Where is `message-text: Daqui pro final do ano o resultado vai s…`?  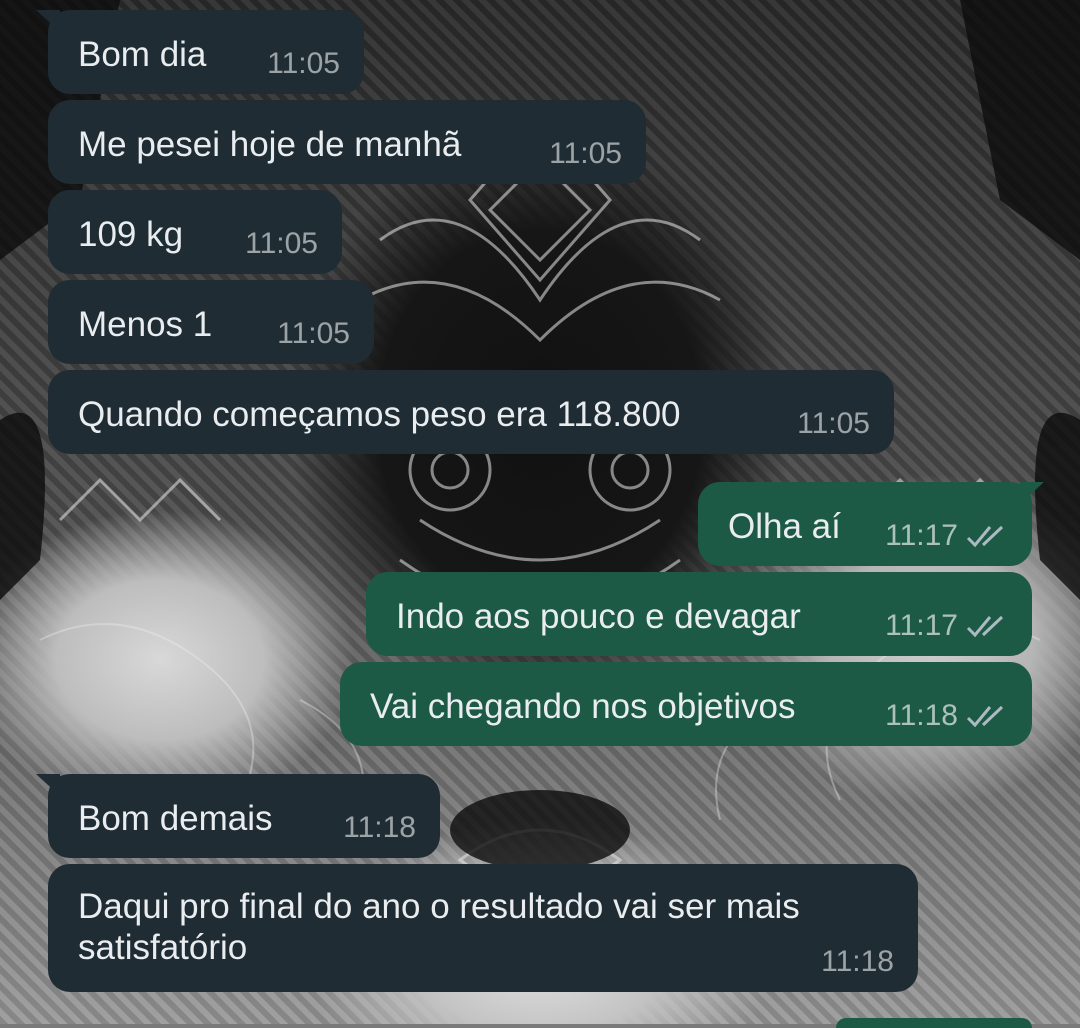 message-text: Daqui pro final do ano o resultado vai s… is located at coordinates (439, 927).